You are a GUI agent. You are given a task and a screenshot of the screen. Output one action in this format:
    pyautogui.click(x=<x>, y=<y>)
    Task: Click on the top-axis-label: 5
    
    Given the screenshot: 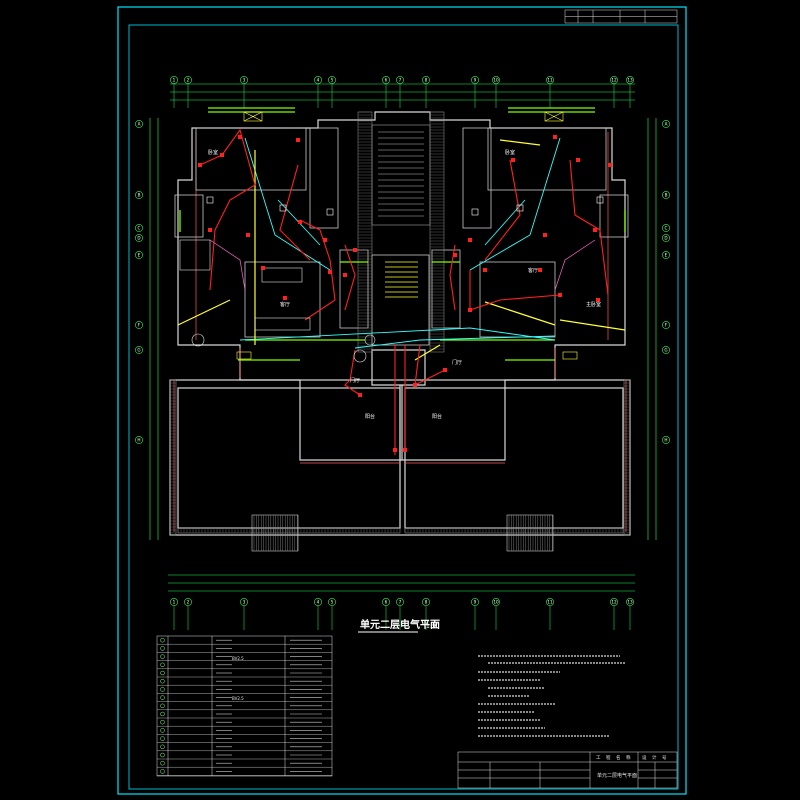 What is the action you would take?
    pyautogui.click(x=332, y=80)
    